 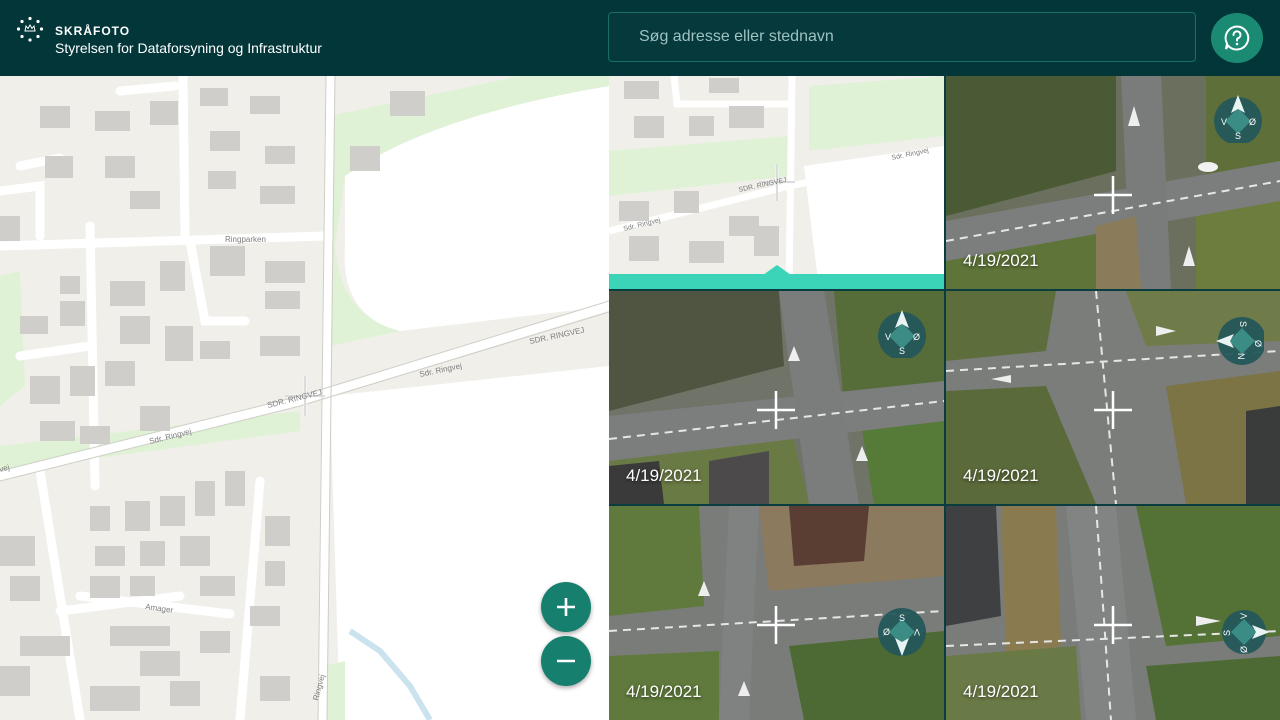 I want to click on help-button, so click(x=1237, y=38).